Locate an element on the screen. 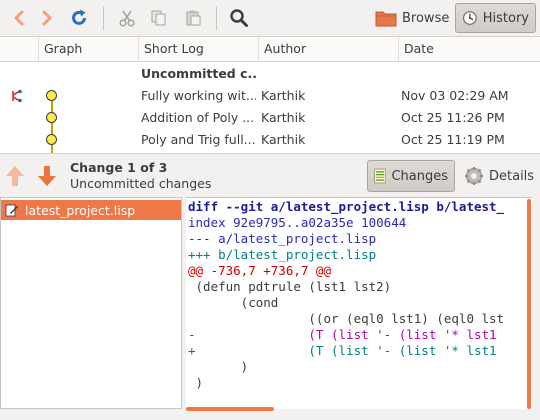 This screenshot has width=540, height=420. folder-icon is located at coordinates (386, 19).